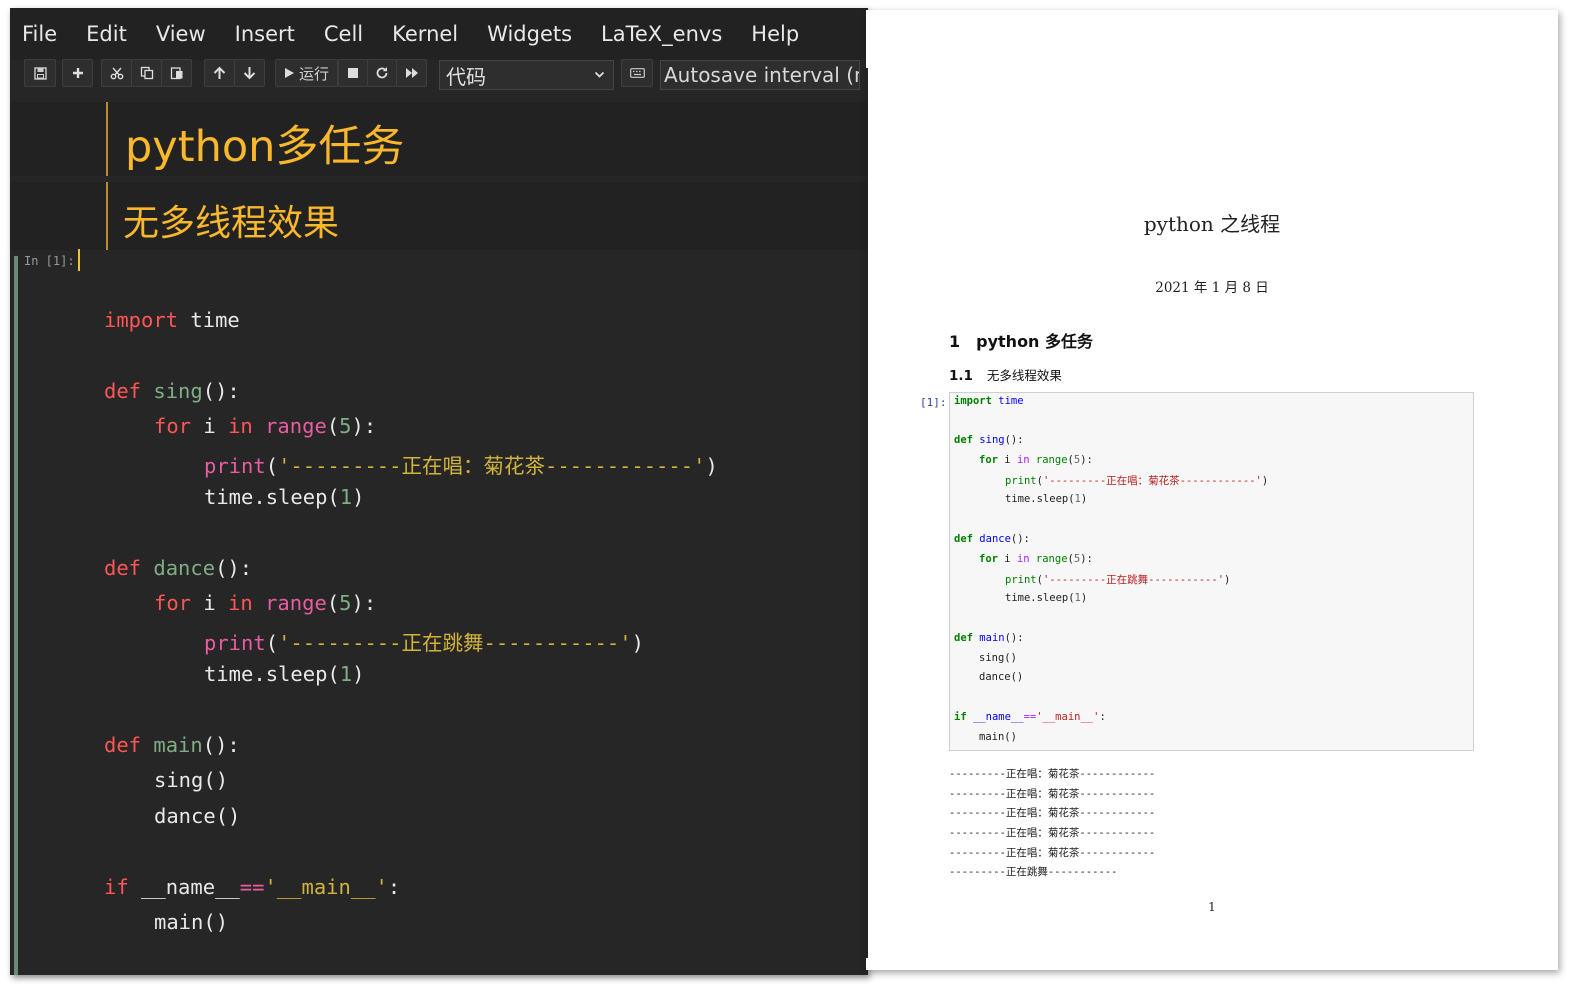 This screenshot has height=995, width=1596. I want to click on menu-view: View, so click(181, 34).